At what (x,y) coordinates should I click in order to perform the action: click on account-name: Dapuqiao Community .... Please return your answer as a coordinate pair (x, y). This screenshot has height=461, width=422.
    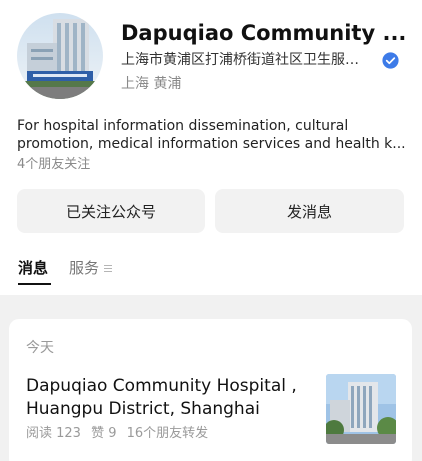
    Looking at the image, I should click on (264, 33).